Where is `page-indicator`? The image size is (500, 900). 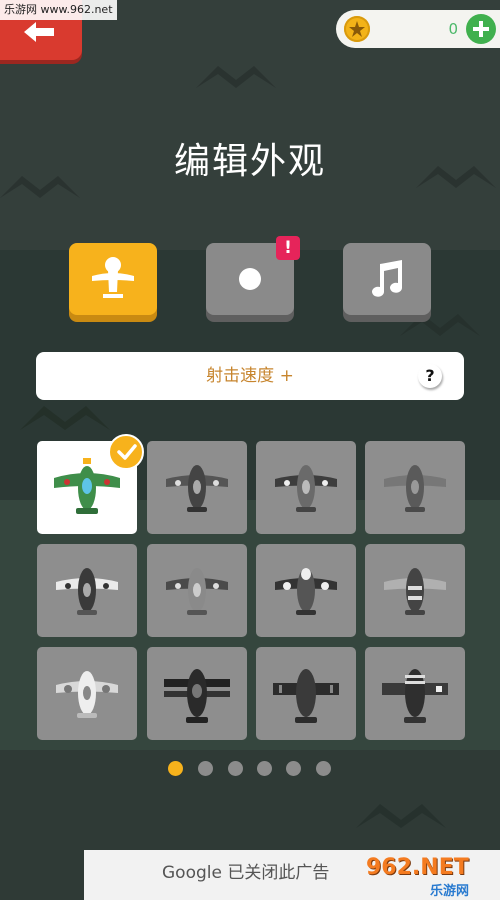 page-indicator is located at coordinates (253, 769).